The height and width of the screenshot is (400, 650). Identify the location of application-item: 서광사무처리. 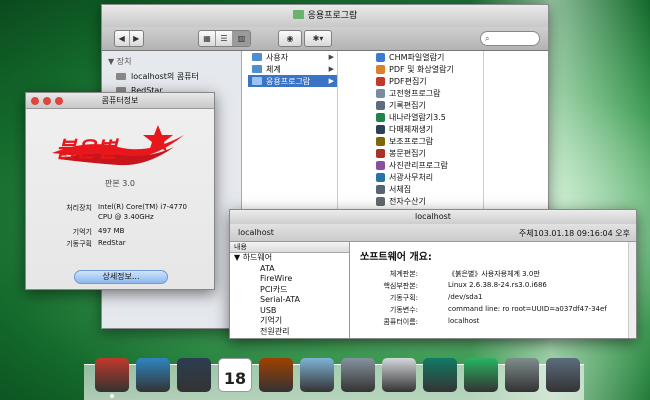
(427, 177).